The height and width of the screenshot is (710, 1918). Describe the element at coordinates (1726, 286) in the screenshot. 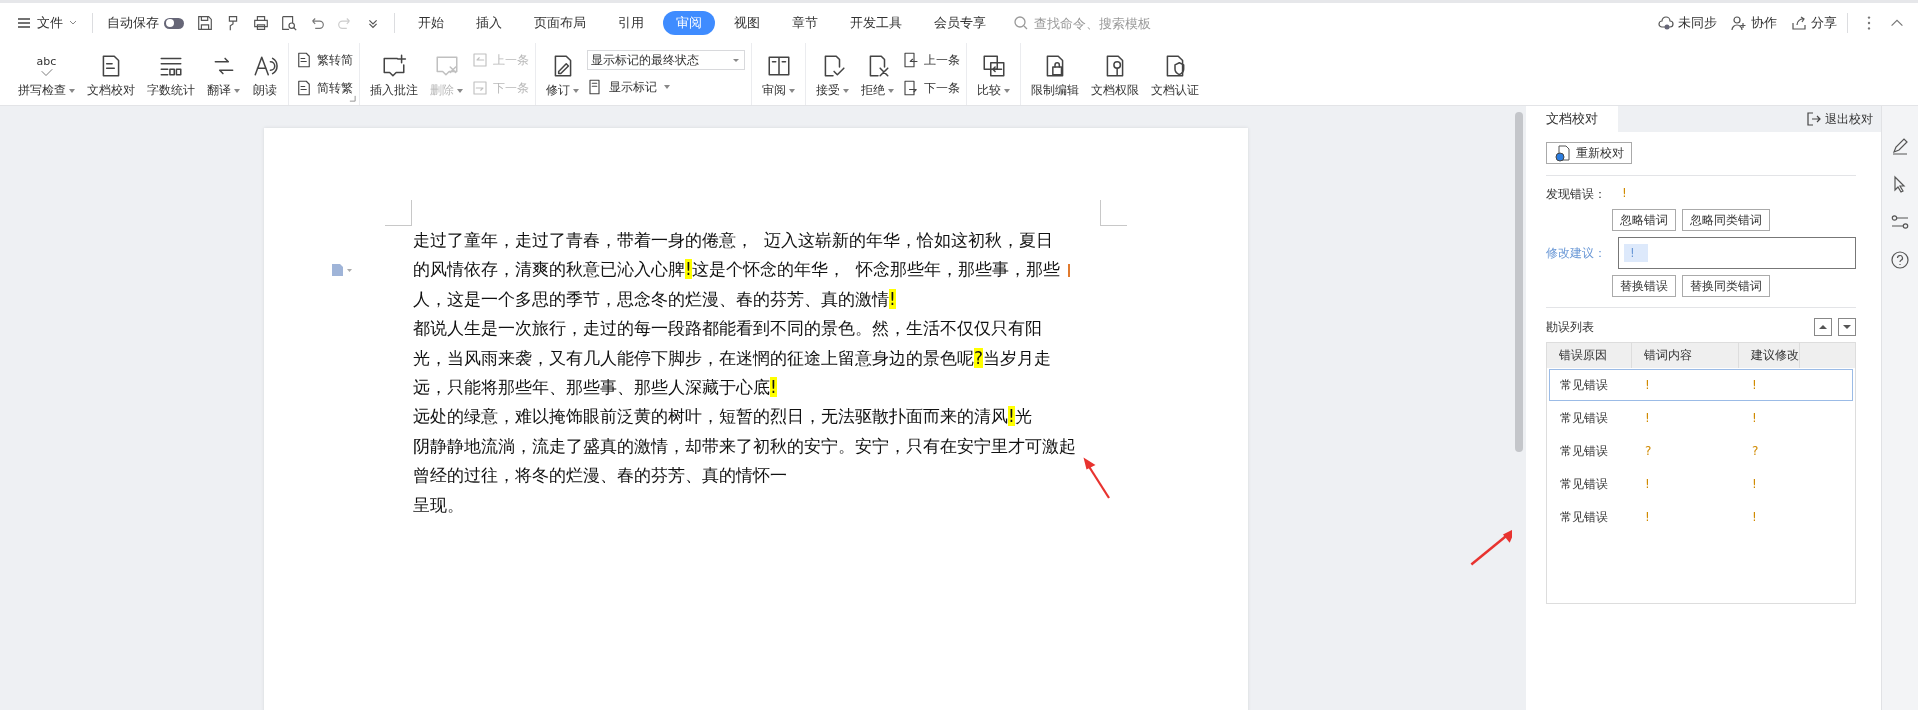

I see `replace-button: 替换同类错词` at that location.